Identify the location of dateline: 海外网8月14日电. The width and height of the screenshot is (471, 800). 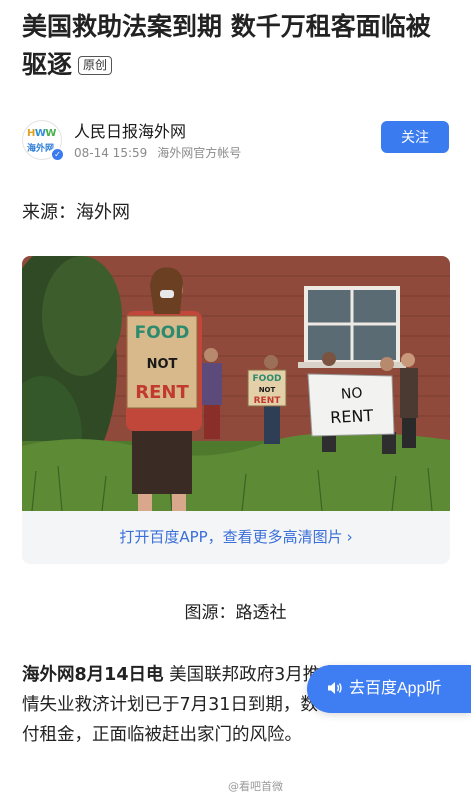
(93, 675).